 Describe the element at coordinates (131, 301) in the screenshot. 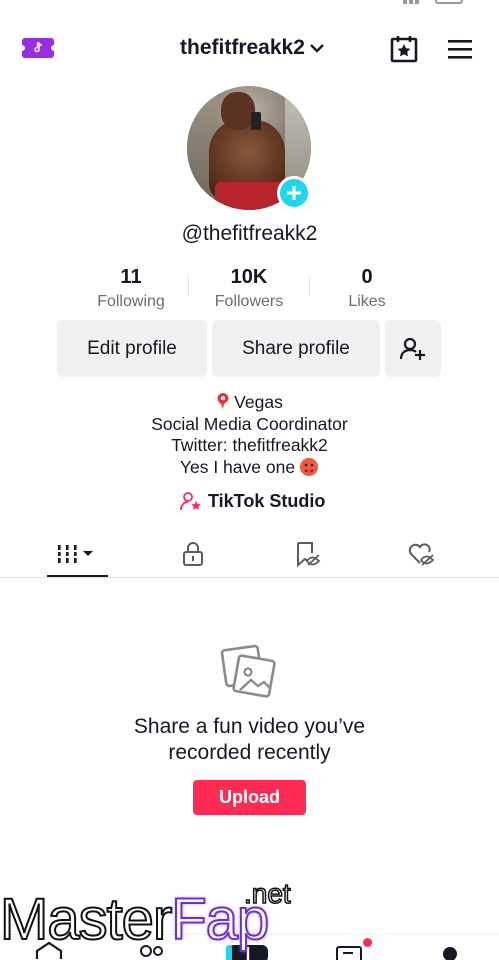

I see `stat-label: Following` at that location.